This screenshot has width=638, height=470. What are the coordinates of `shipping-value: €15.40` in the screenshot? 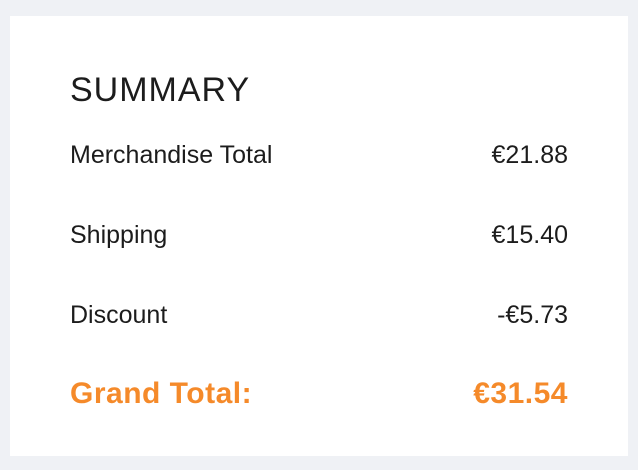 It's located at (529, 234).